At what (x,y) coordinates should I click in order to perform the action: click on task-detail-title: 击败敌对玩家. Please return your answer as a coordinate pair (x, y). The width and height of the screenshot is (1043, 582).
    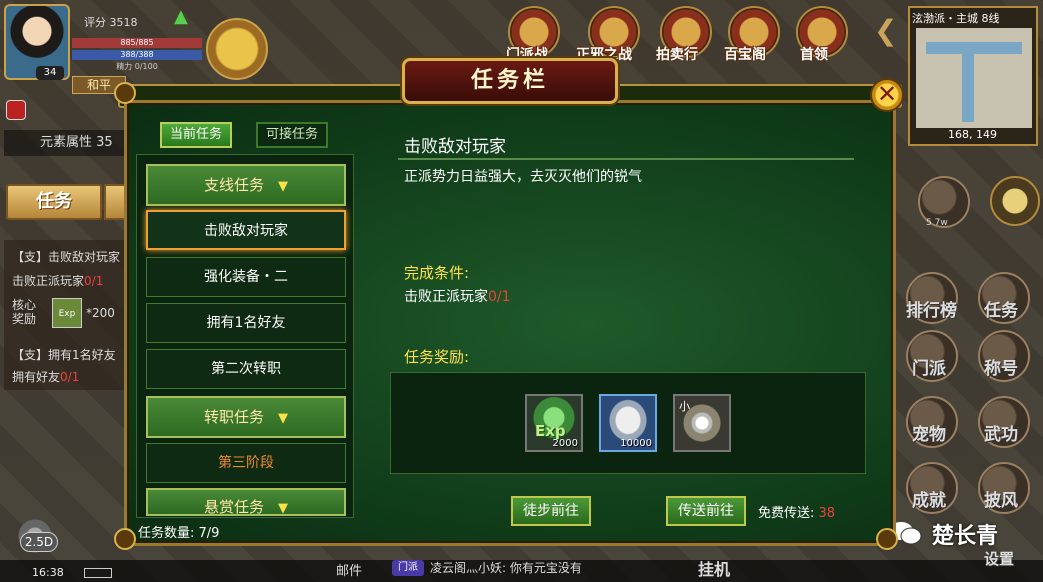
    Looking at the image, I should click on (455, 147).